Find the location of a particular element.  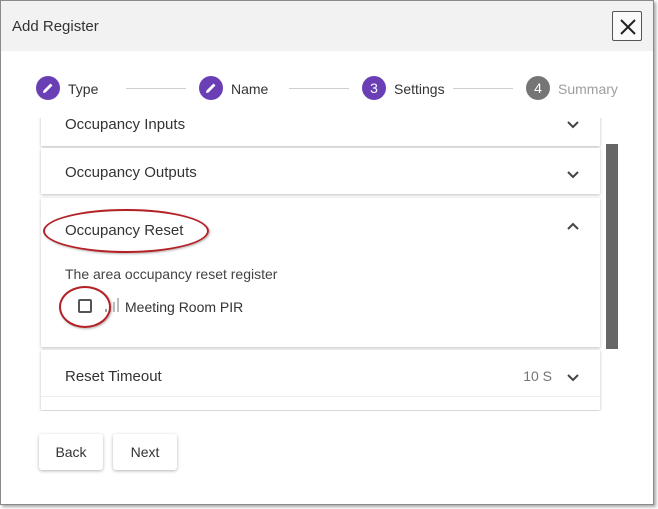

scrollbar-thumb is located at coordinates (612, 246).